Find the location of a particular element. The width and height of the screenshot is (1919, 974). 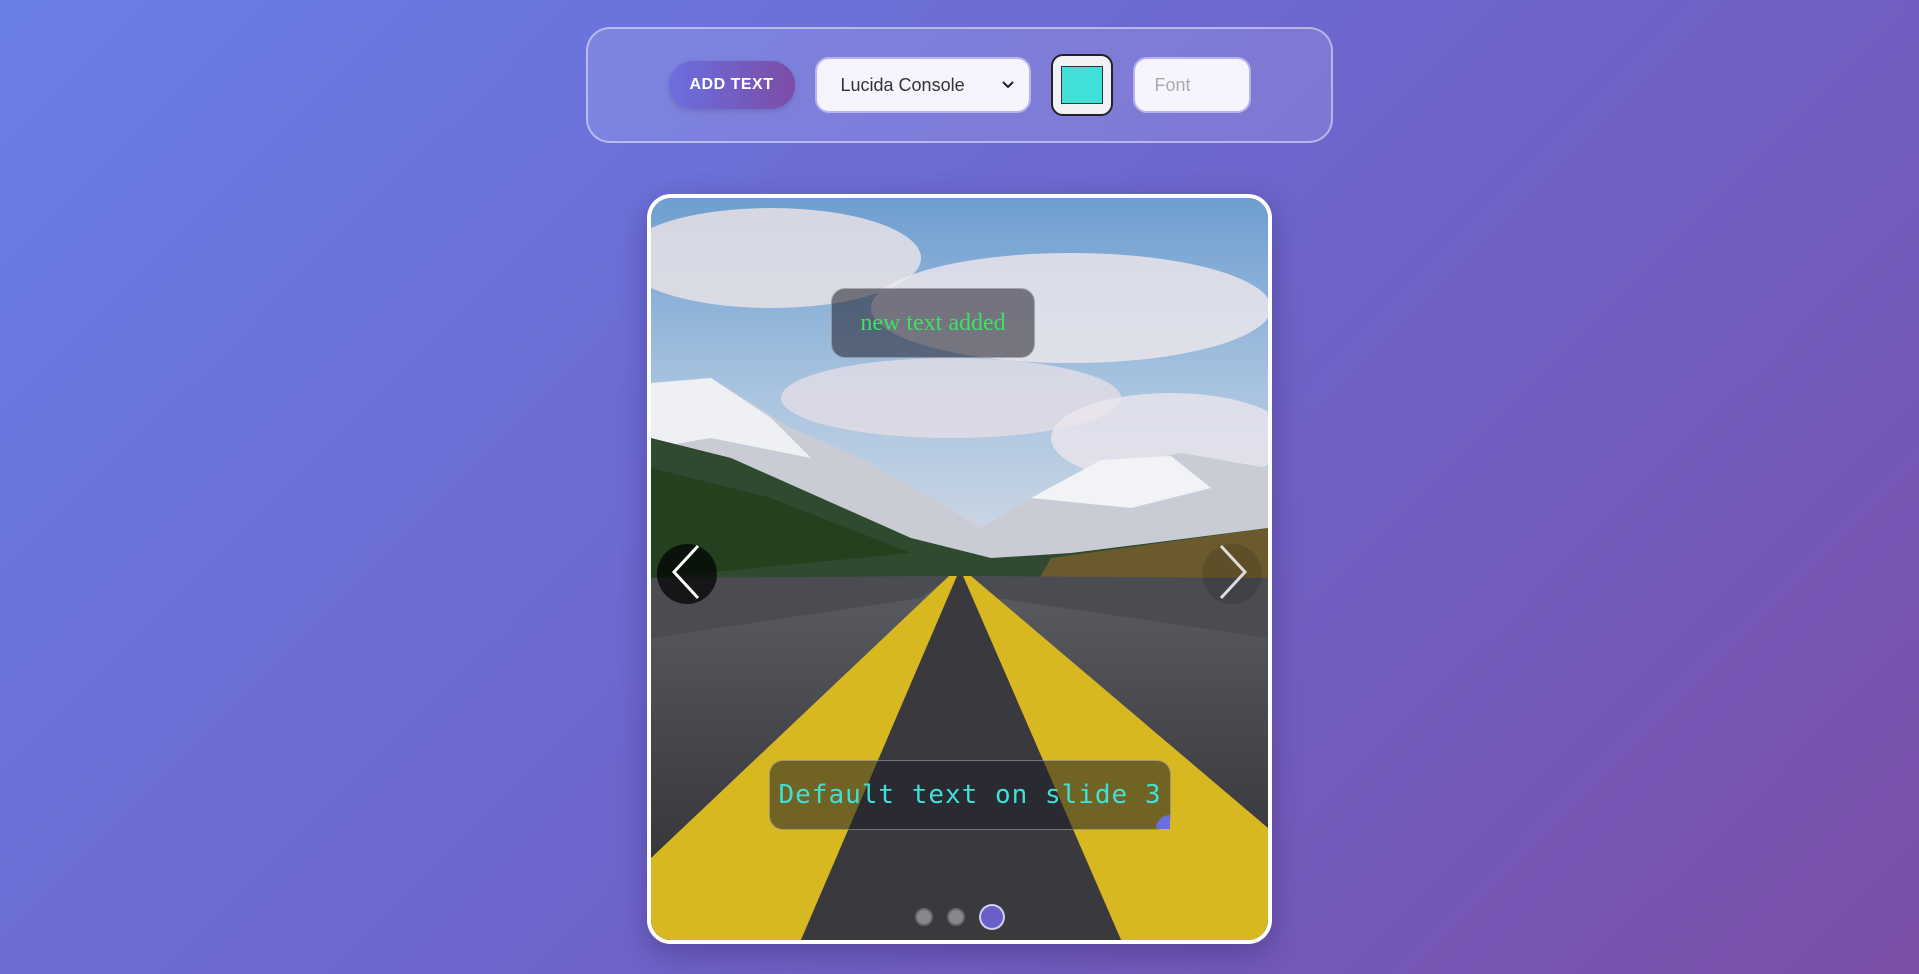

editor-toolbar: ADD TEXT Lucida Console Font is located at coordinates (959, 85).